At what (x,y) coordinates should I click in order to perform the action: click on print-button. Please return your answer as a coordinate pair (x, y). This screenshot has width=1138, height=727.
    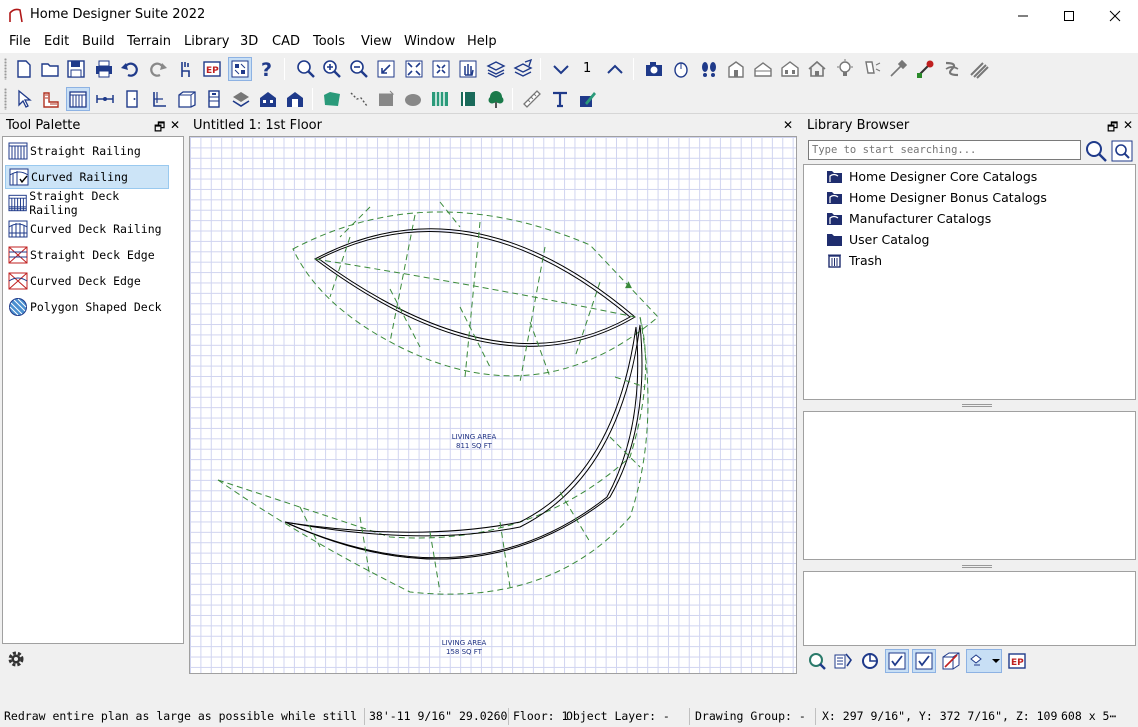
    Looking at the image, I should click on (104, 69).